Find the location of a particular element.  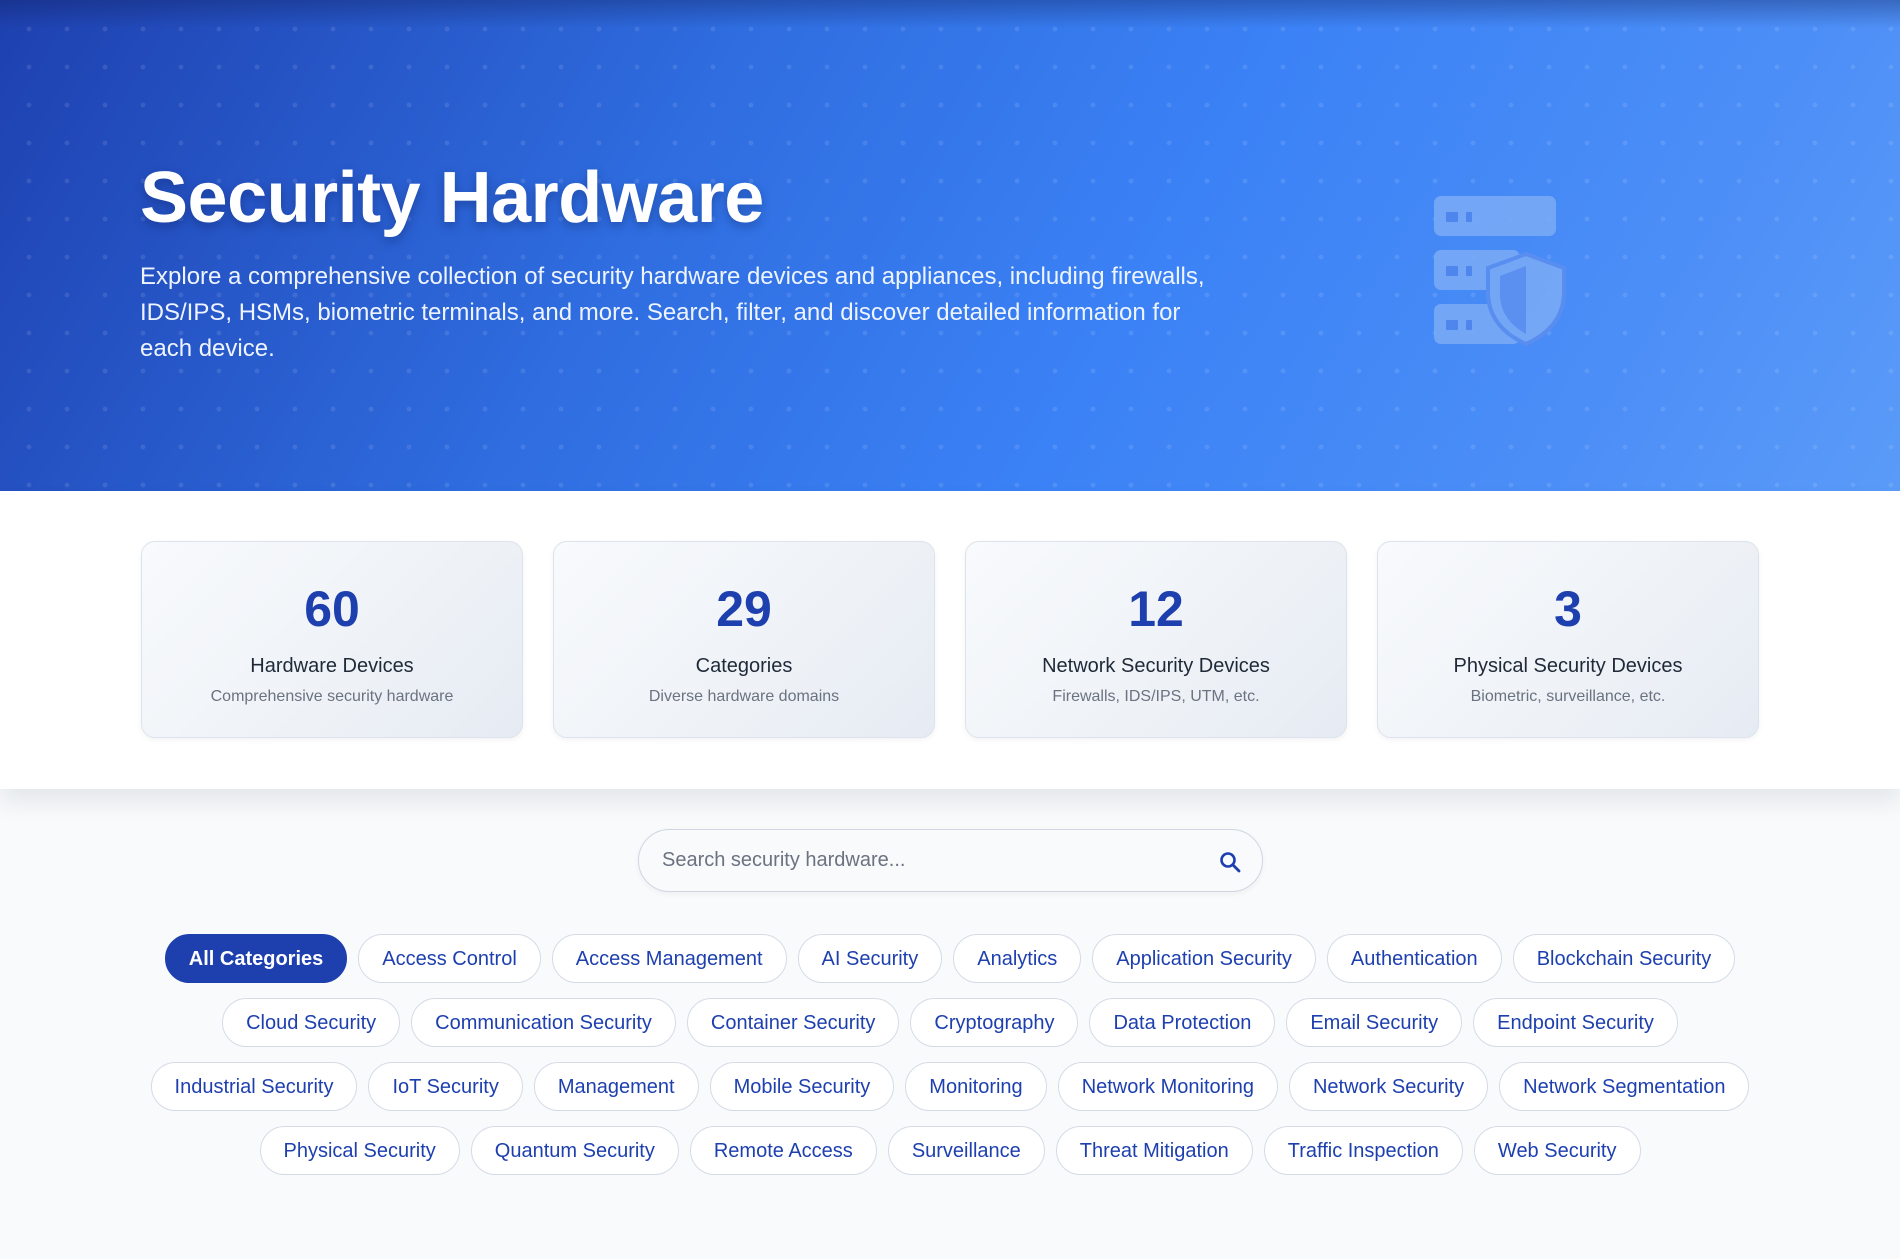

stat-label: Network Security Devices is located at coordinates (1156, 666).